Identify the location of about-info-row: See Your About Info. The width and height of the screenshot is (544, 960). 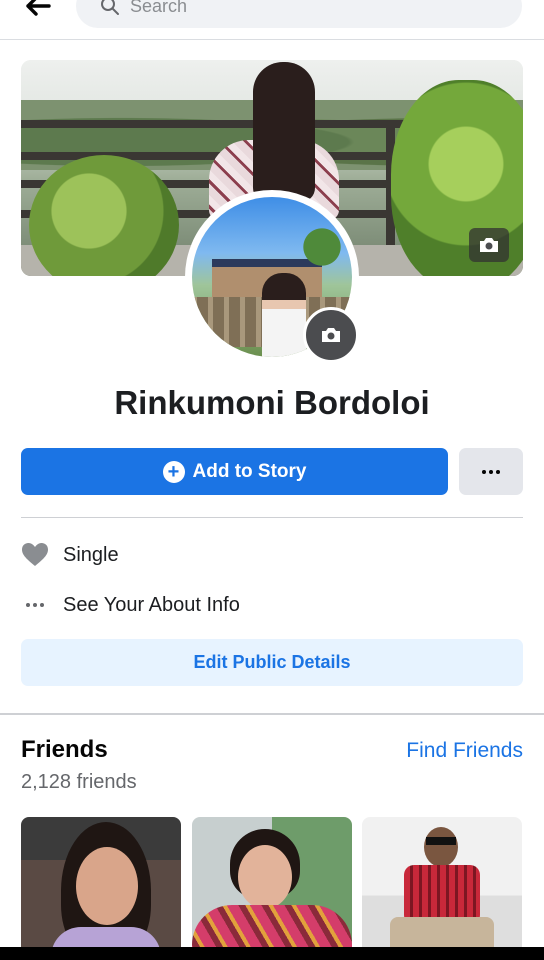
(130, 605).